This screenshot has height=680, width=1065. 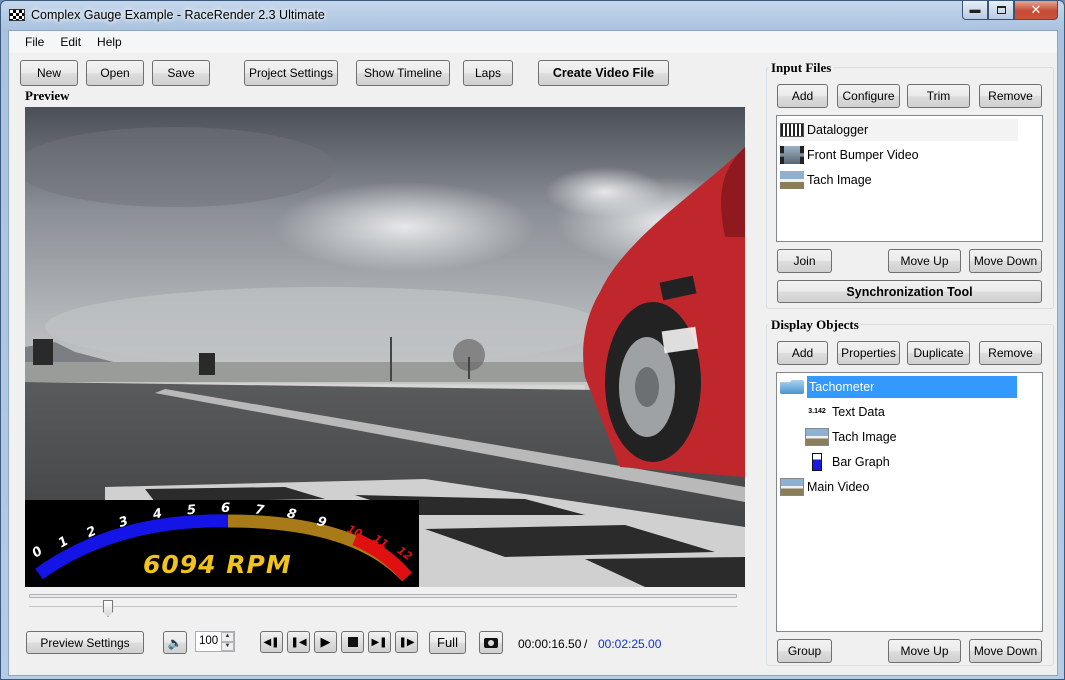 I want to click on display-objects-label: Display Objects, so click(x=815, y=325).